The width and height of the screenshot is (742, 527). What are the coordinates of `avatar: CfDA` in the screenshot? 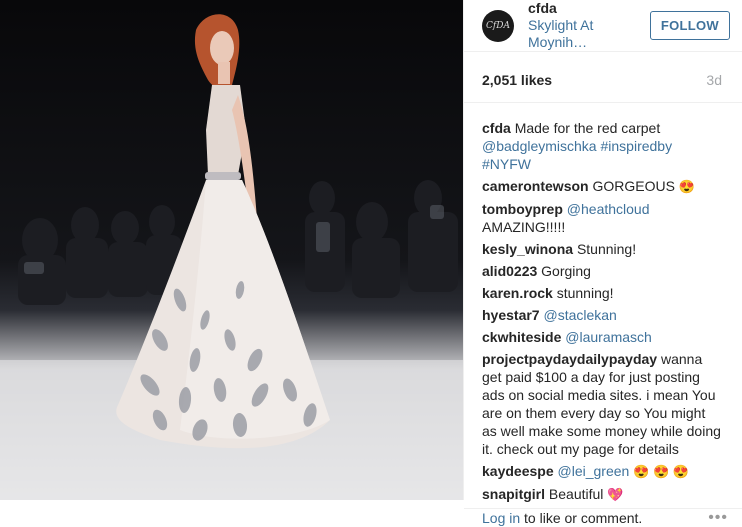 It's located at (498, 25).